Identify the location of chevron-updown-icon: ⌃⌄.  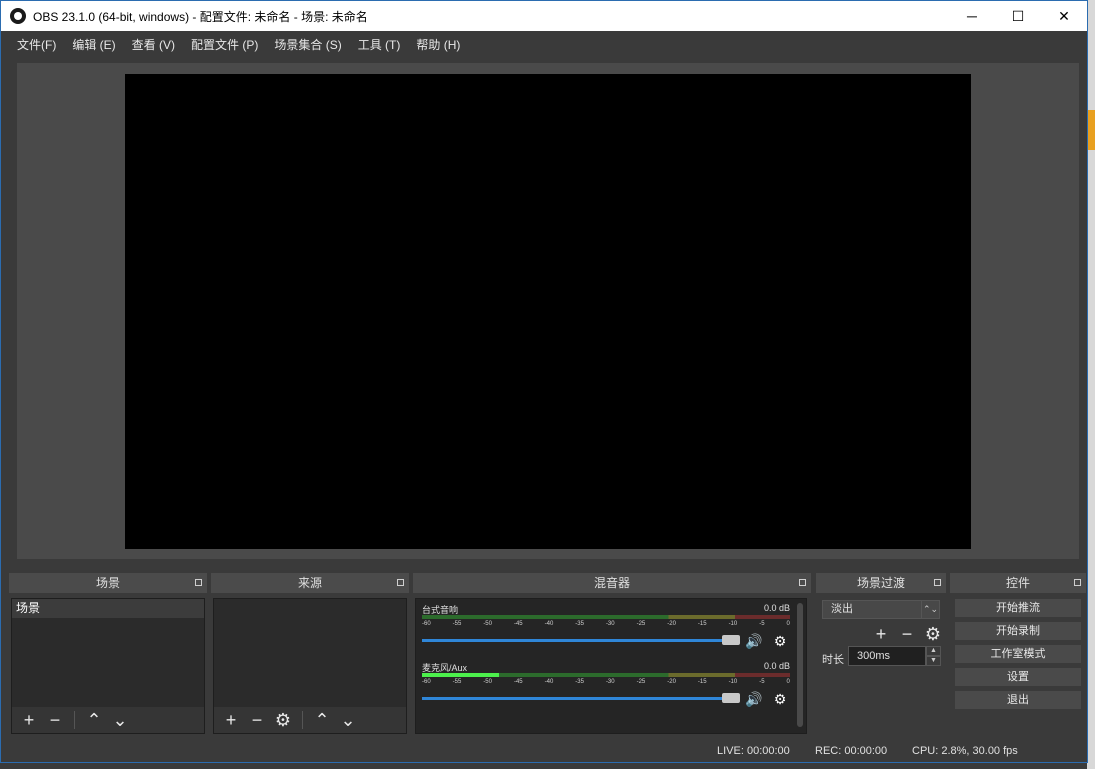
(930, 609).